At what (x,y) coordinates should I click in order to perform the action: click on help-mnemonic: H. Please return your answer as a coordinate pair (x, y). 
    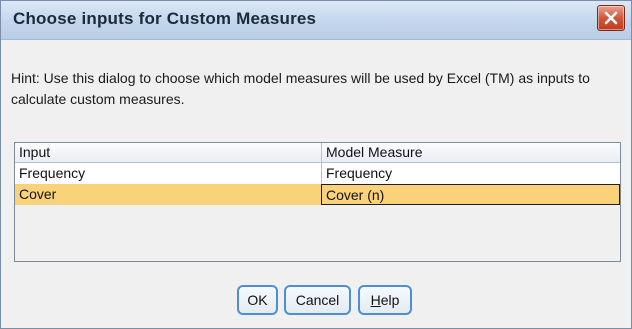
    Looking at the image, I should click on (375, 300).